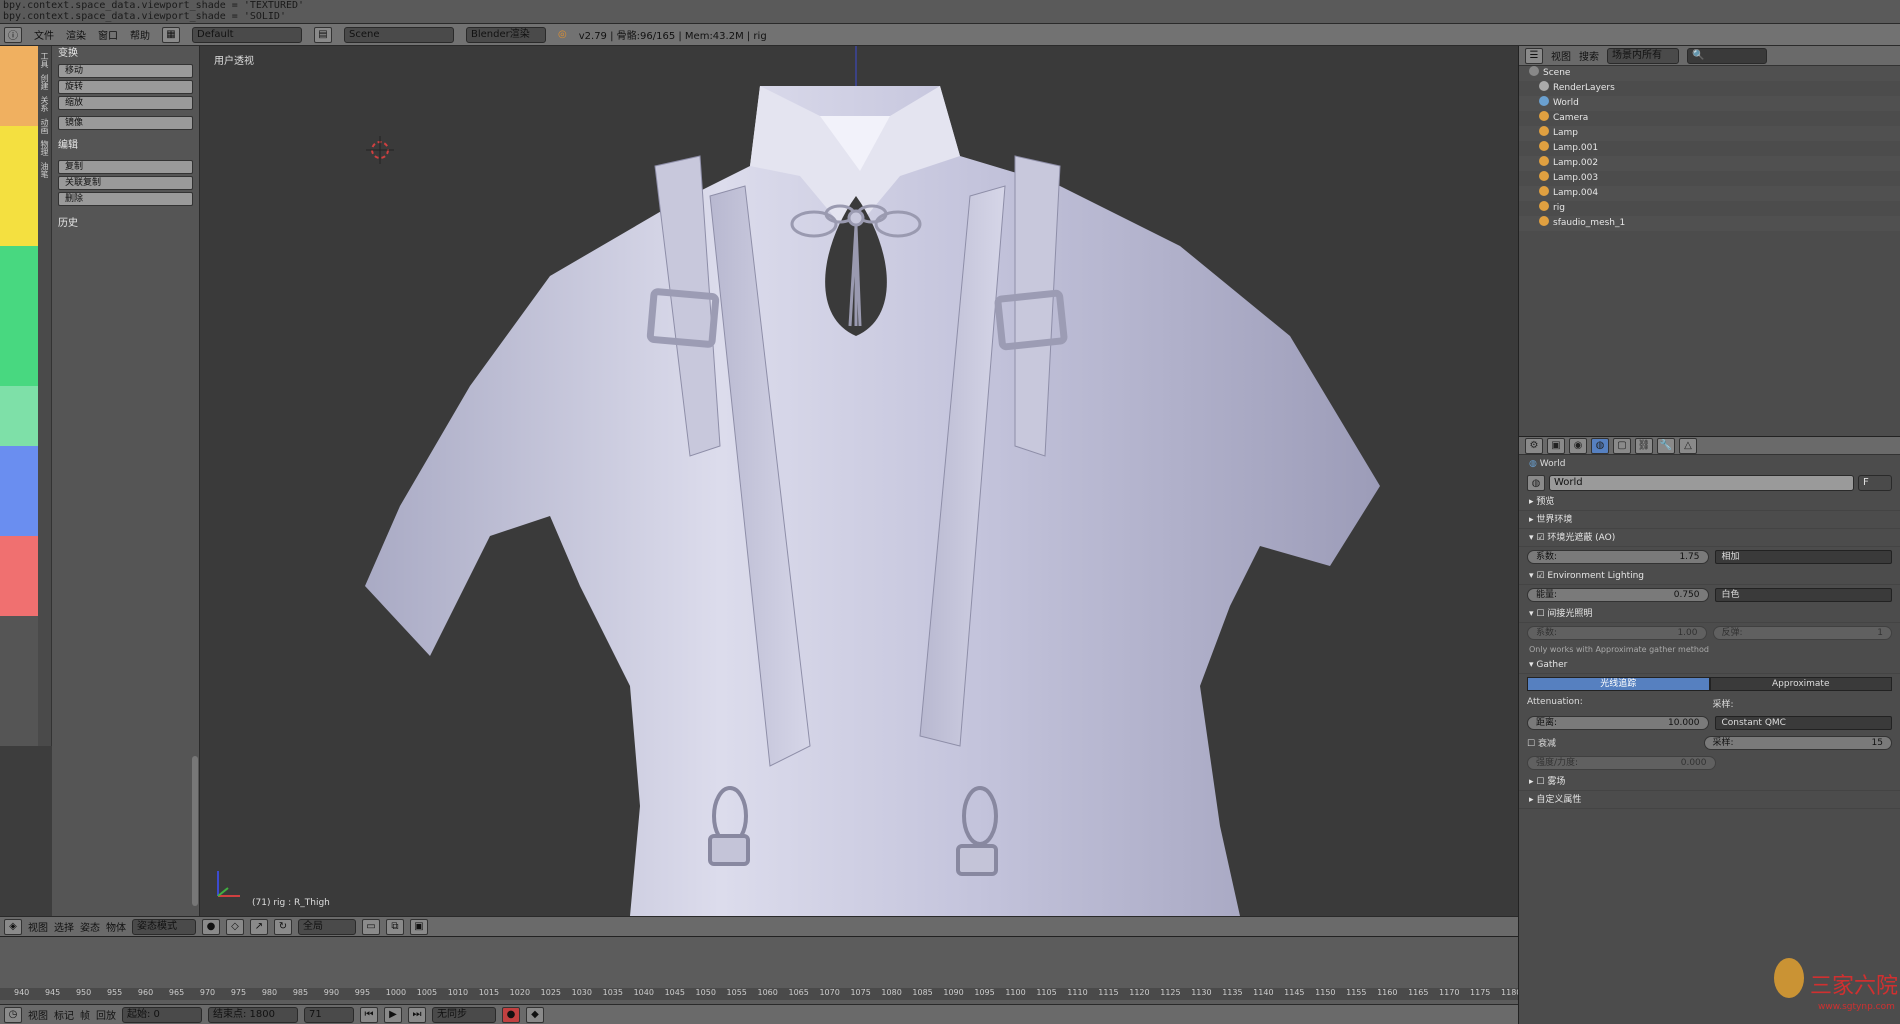  Describe the element at coordinates (38, 1014) in the screenshot. I see `menu-tl-view: 视图` at that location.